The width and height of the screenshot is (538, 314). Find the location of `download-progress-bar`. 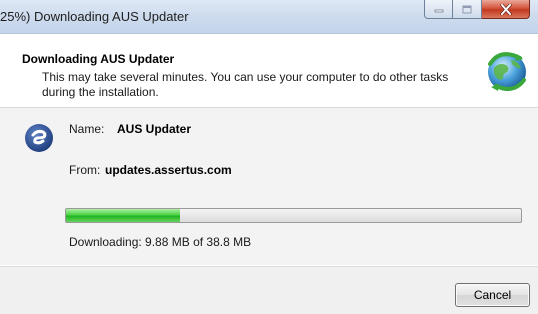

download-progress-bar is located at coordinates (293, 215).